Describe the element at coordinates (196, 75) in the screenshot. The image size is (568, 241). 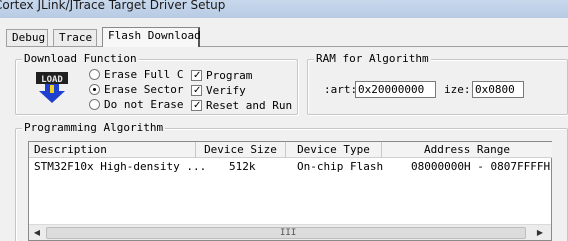
I see `program-checkbox` at that location.